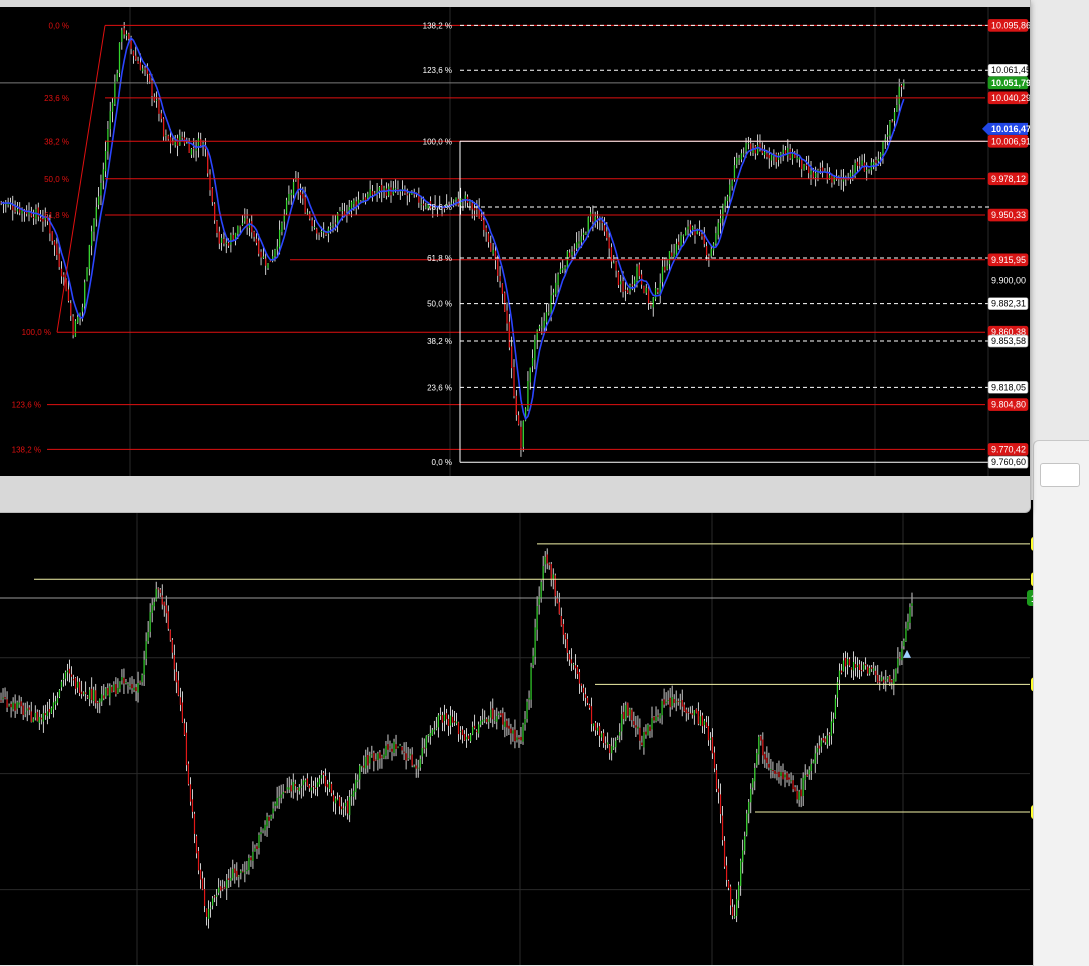 The height and width of the screenshot is (966, 1089). I want to click on top-price-tag: 9.804,80, so click(1008, 405).